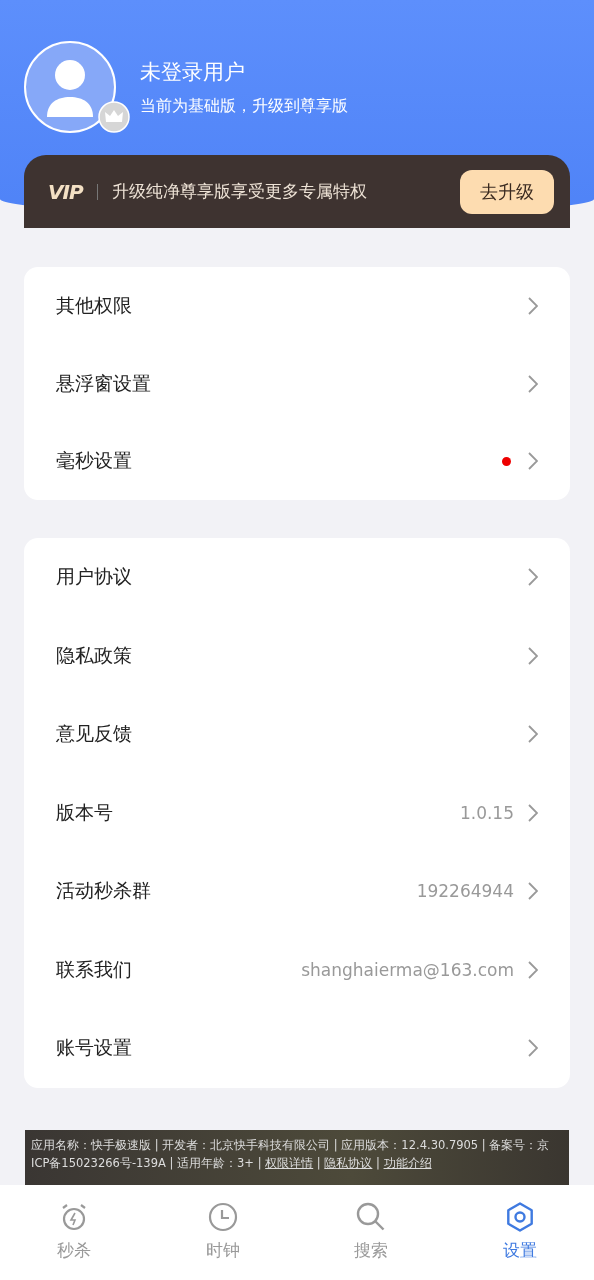 This screenshot has height=1280, width=594. What do you see at coordinates (70, 88) in the screenshot?
I see `user-silhouette-icon` at bounding box center [70, 88].